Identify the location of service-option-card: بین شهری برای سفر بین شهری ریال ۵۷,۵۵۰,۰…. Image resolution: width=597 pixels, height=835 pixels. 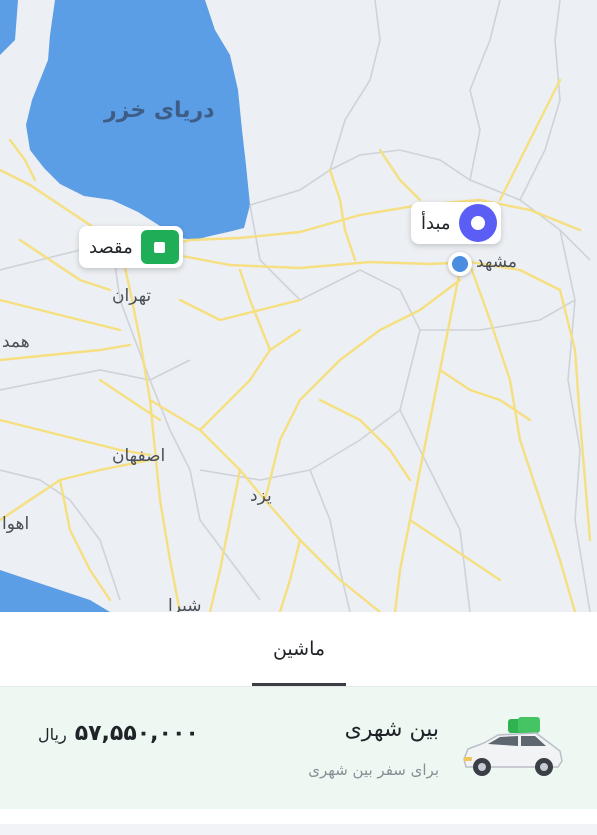
(298, 748).